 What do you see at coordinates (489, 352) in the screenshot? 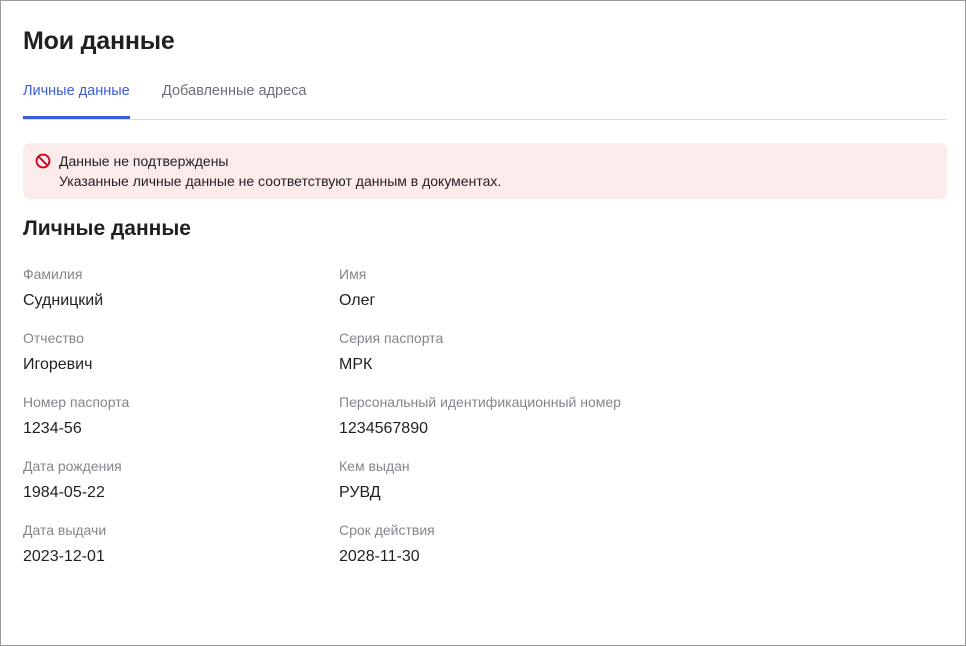
I see `field-passport-series: Серия паспорта МРК` at bounding box center [489, 352].